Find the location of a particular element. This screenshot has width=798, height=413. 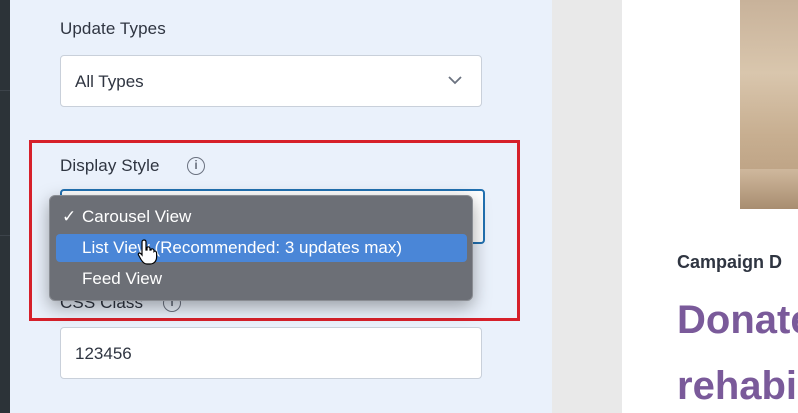

admin-sidebar-edge is located at coordinates (5, 206).